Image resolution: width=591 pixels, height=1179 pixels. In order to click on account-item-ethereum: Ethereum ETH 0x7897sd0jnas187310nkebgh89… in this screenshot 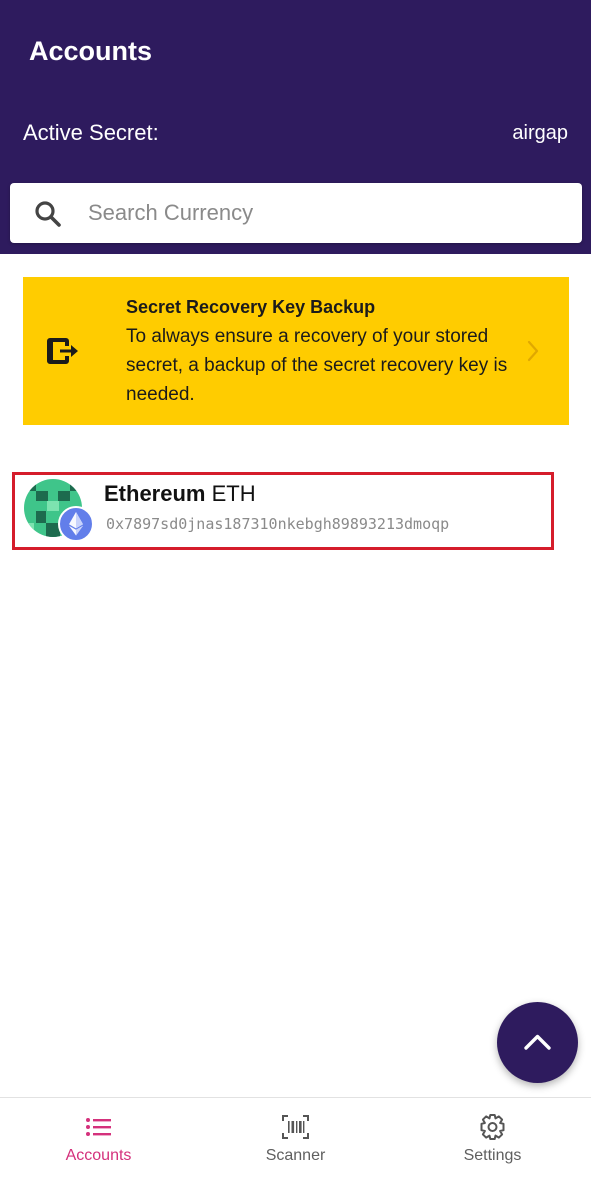, I will do `click(283, 511)`.